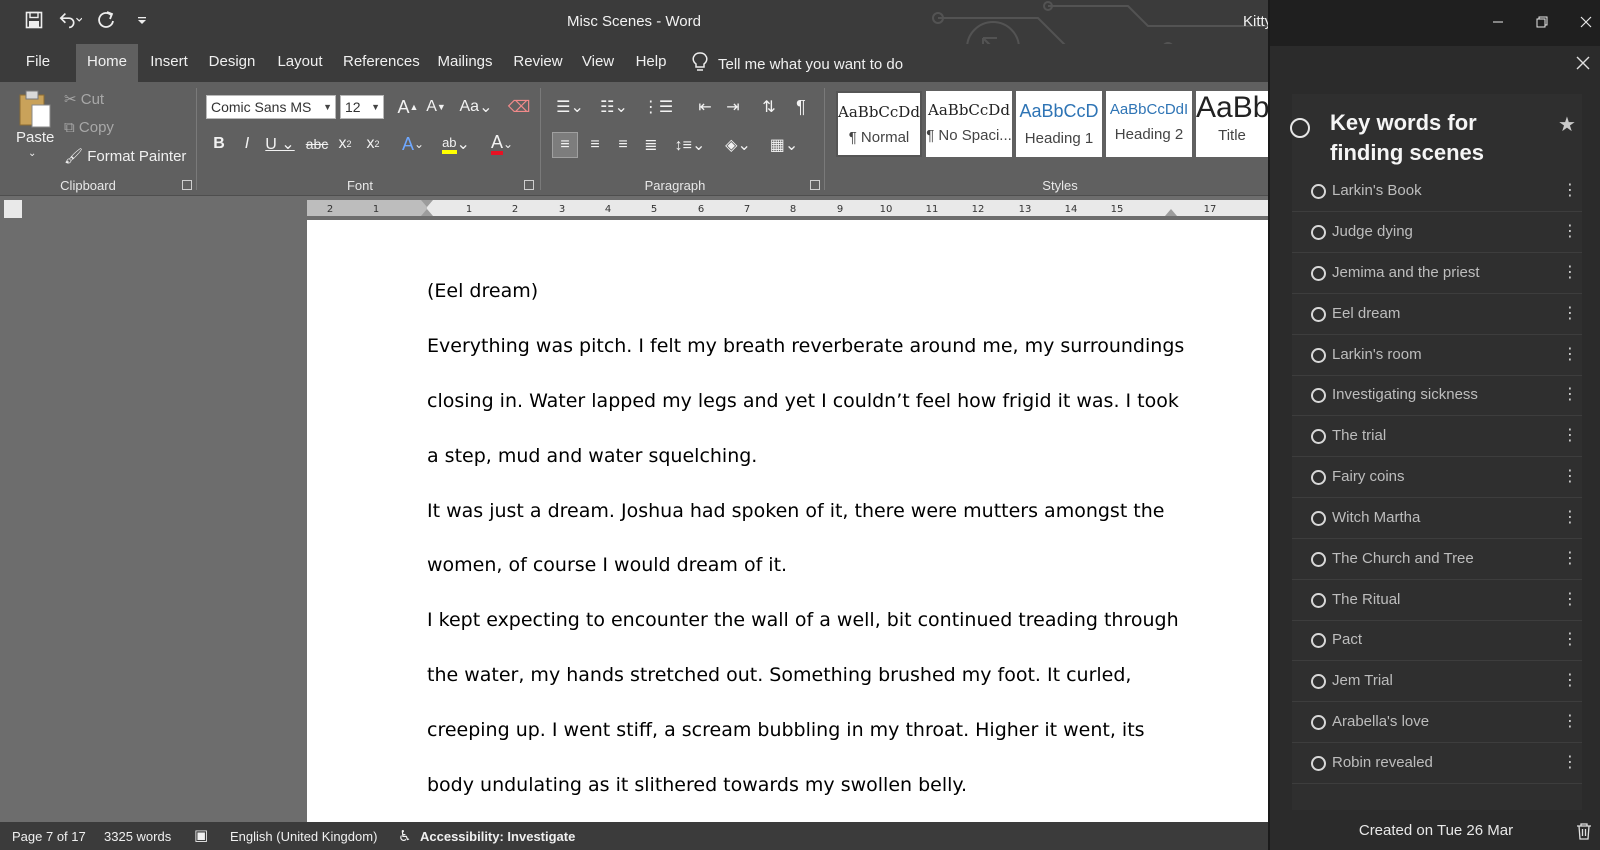  I want to click on clear-formatting-icon: ⌫, so click(519, 107).